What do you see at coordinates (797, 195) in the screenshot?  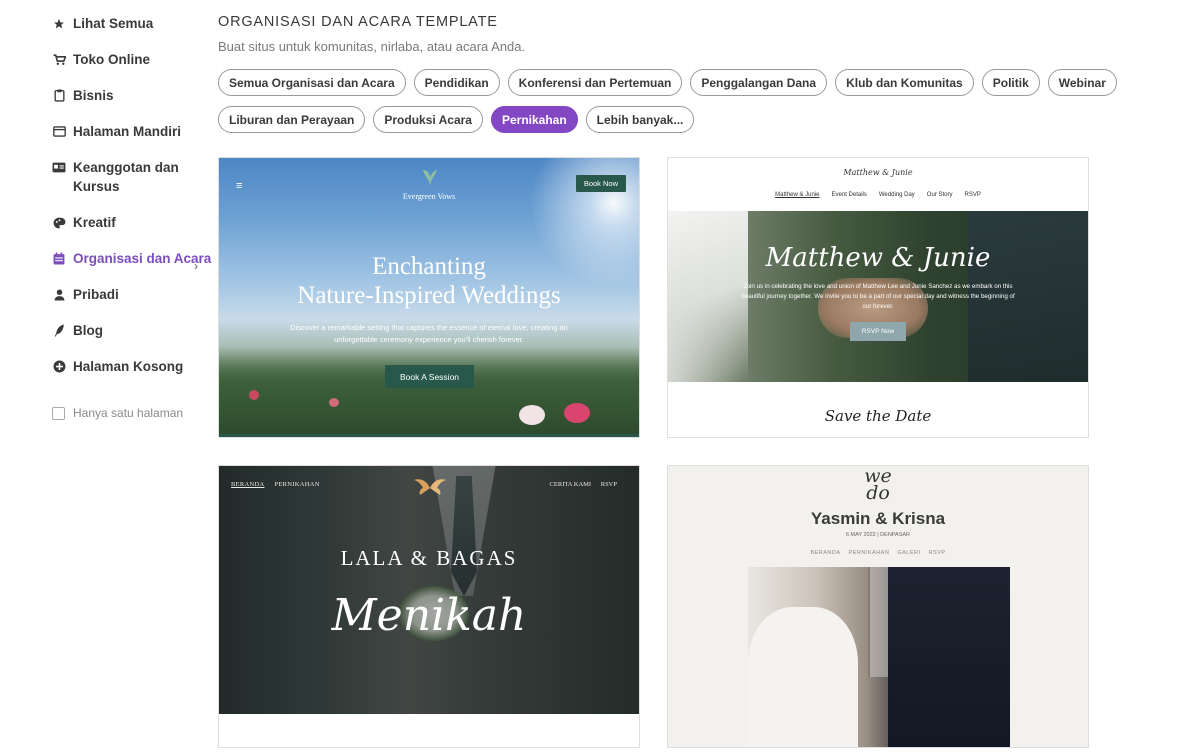 I see `template-nav-item: Matthew & Junie` at bounding box center [797, 195].